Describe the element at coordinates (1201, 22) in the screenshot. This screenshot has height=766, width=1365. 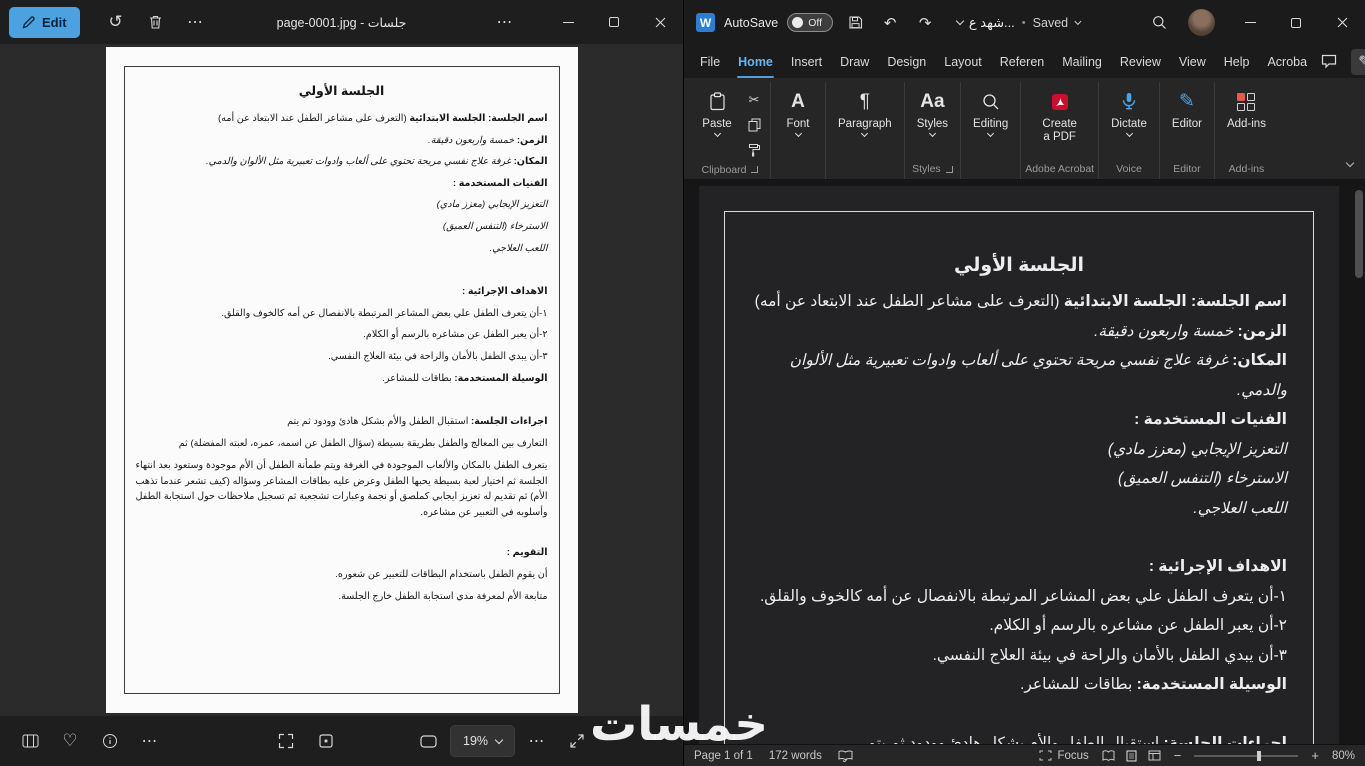
I see `account-avatar` at that location.